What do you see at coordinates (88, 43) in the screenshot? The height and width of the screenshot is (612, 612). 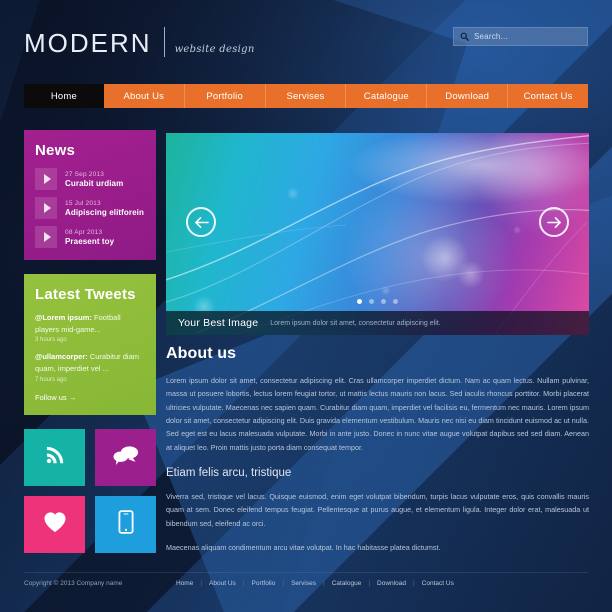 I see `logo-main-text: MODERN` at bounding box center [88, 43].